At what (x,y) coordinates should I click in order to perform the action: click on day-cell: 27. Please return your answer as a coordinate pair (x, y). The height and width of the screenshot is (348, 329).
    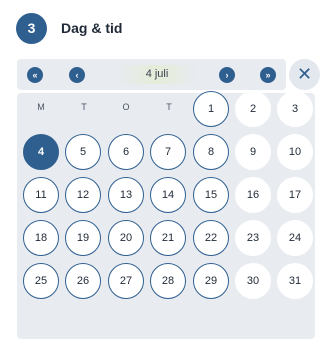
    Looking at the image, I should click on (126, 281).